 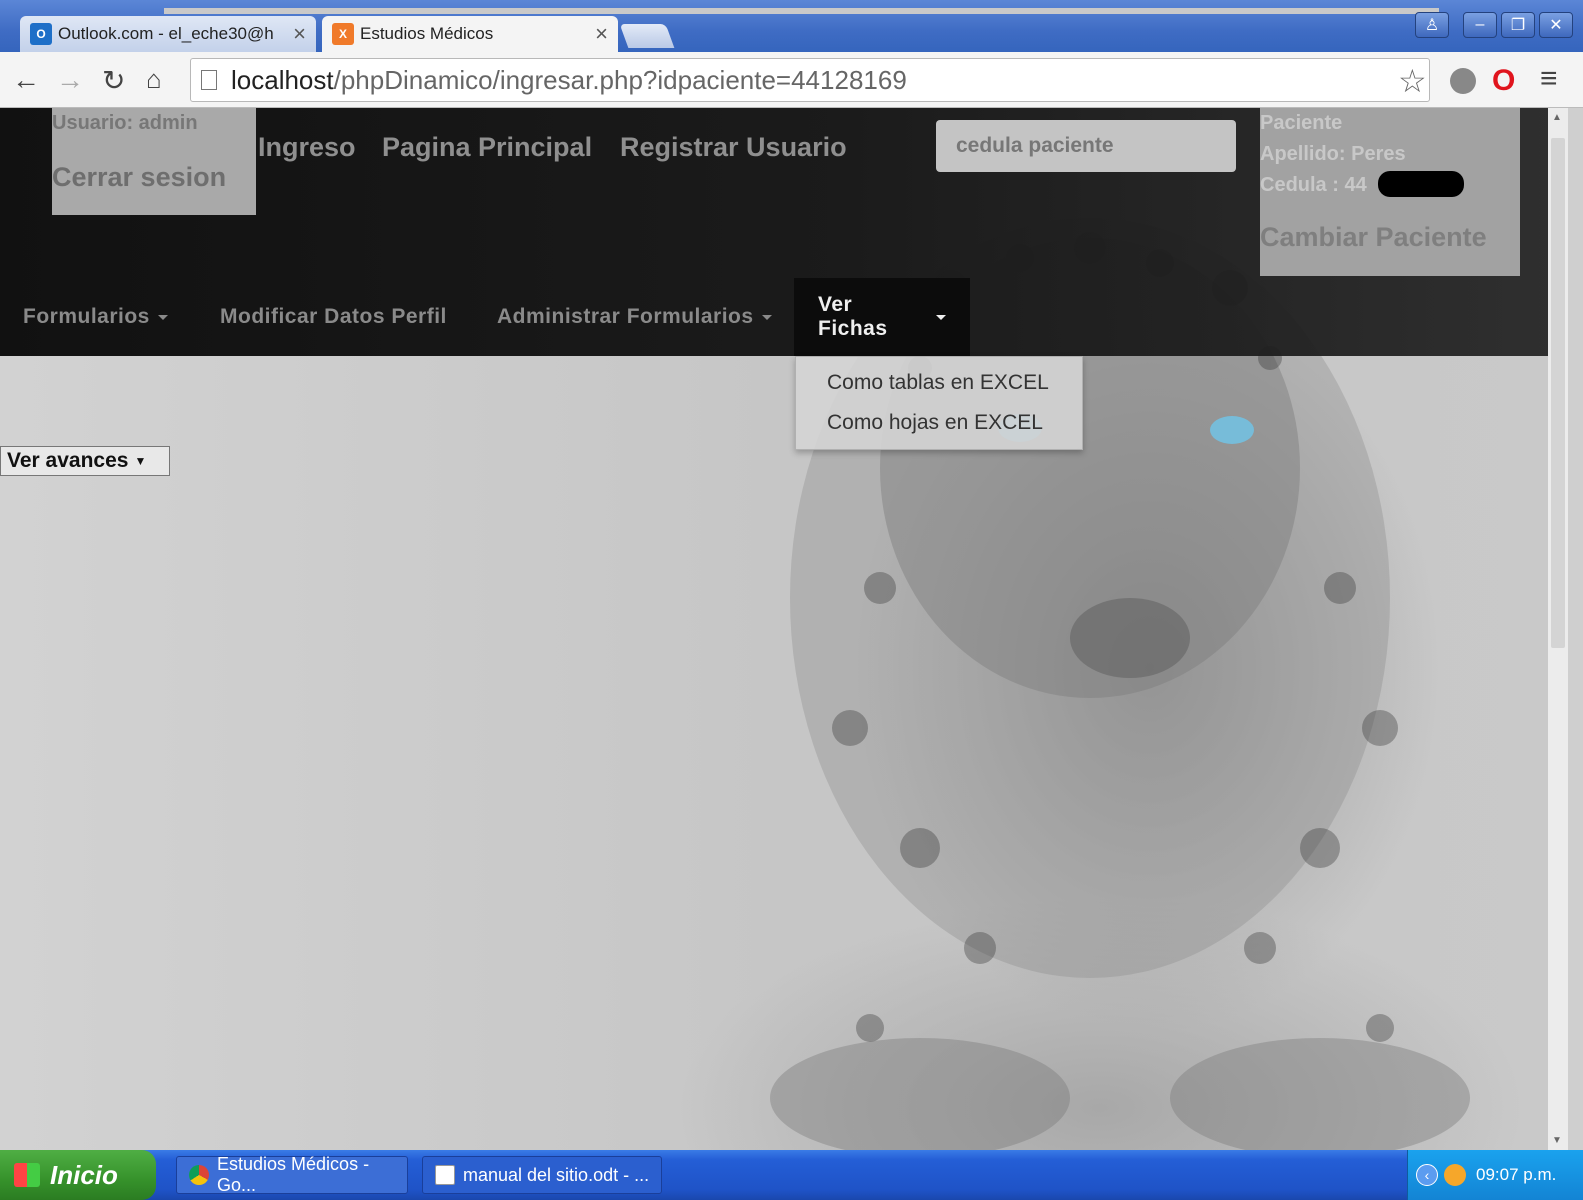 What do you see at coordinates (1313, 185) in the screenshot?
I see `patient-cedula: Cedula : 44` at bounding box center [1313, 185].